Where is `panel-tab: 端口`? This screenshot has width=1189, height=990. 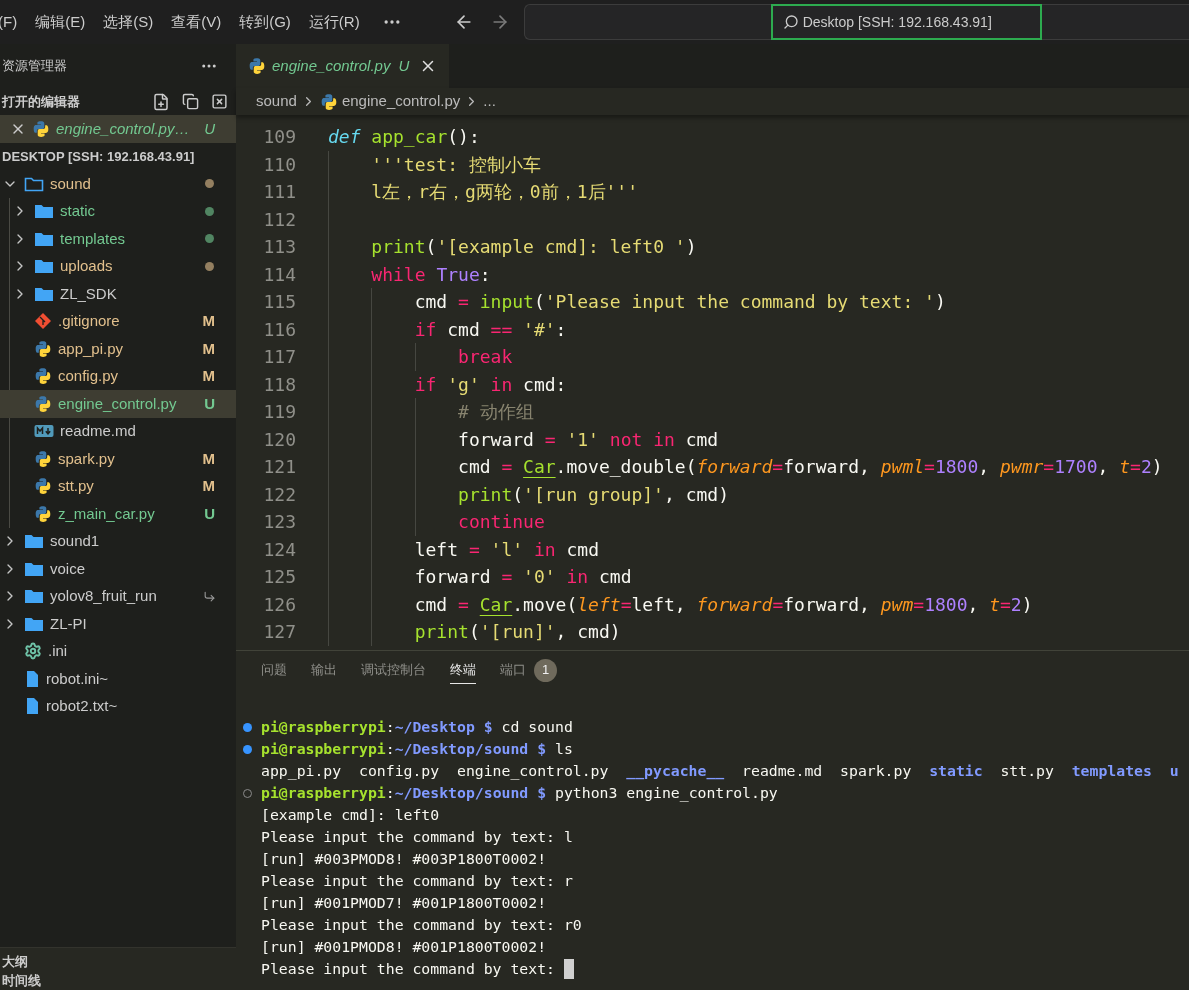 panel-tab: 端口 is located at coordinates (513, 670).